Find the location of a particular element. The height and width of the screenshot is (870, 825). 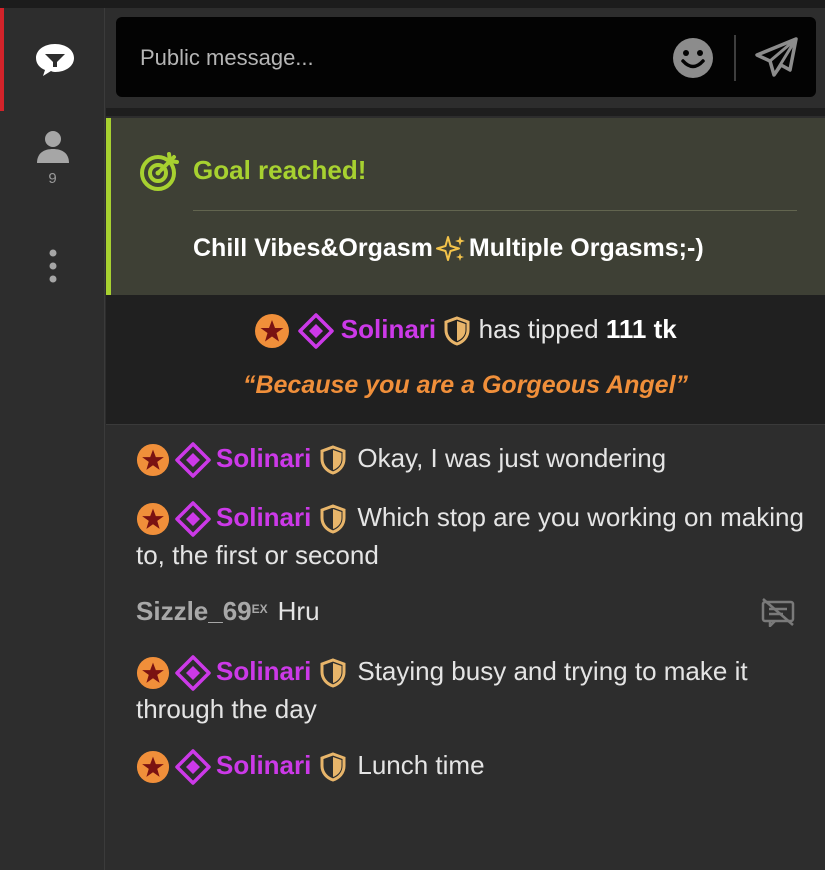

message-text: Okay, I was just wondering is located at coordinates (512, 458).